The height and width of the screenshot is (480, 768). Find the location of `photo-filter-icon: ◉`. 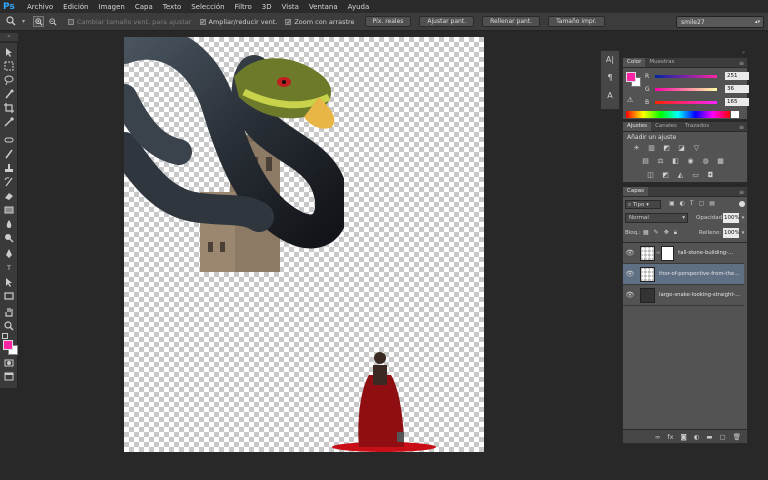

photo-filter-icon: ◉ is located at coordinates (690, 161).